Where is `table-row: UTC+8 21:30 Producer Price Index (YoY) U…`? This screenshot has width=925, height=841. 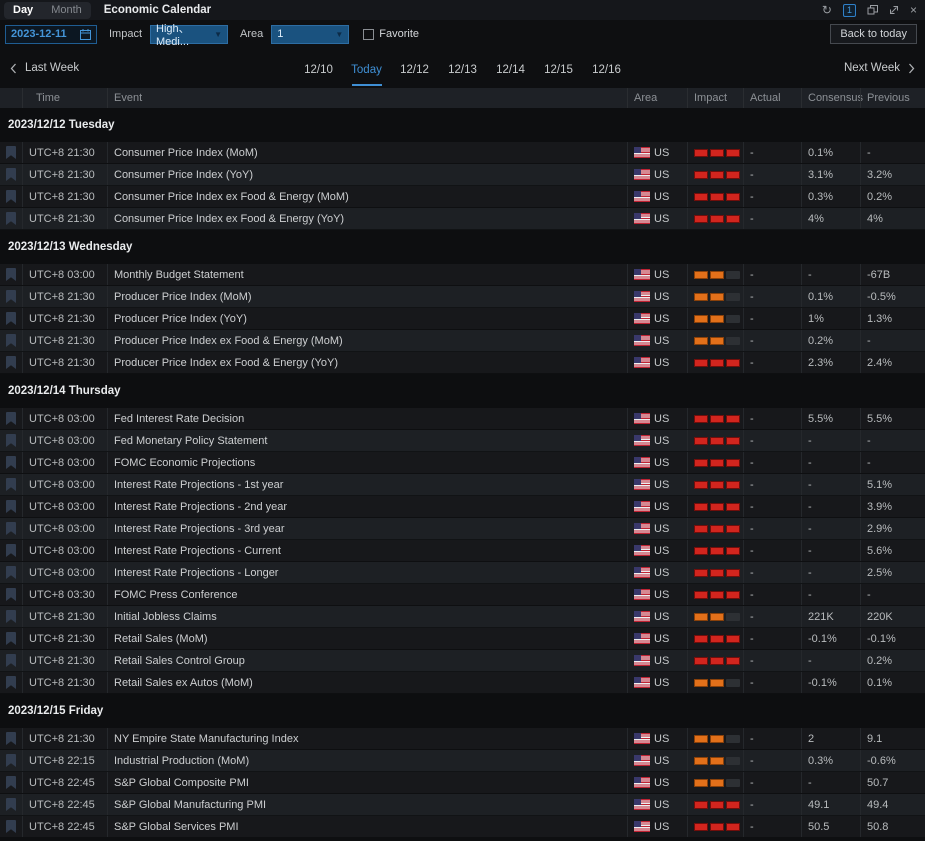 table-row: UTC+8 21:30 Producer Price Index (YoY) U… is located at coordinates (462, 319).